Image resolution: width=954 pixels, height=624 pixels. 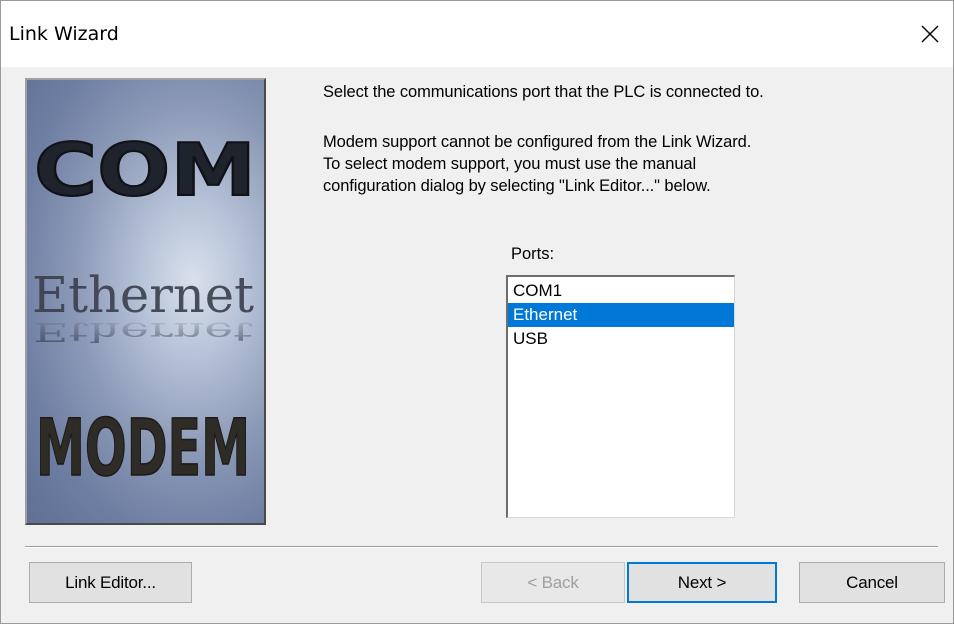 What do you see at coordinates (143, 295) in the screenshot?
I see `banner-word-ethernet: Ethernet` at bounding box center [143, 295].